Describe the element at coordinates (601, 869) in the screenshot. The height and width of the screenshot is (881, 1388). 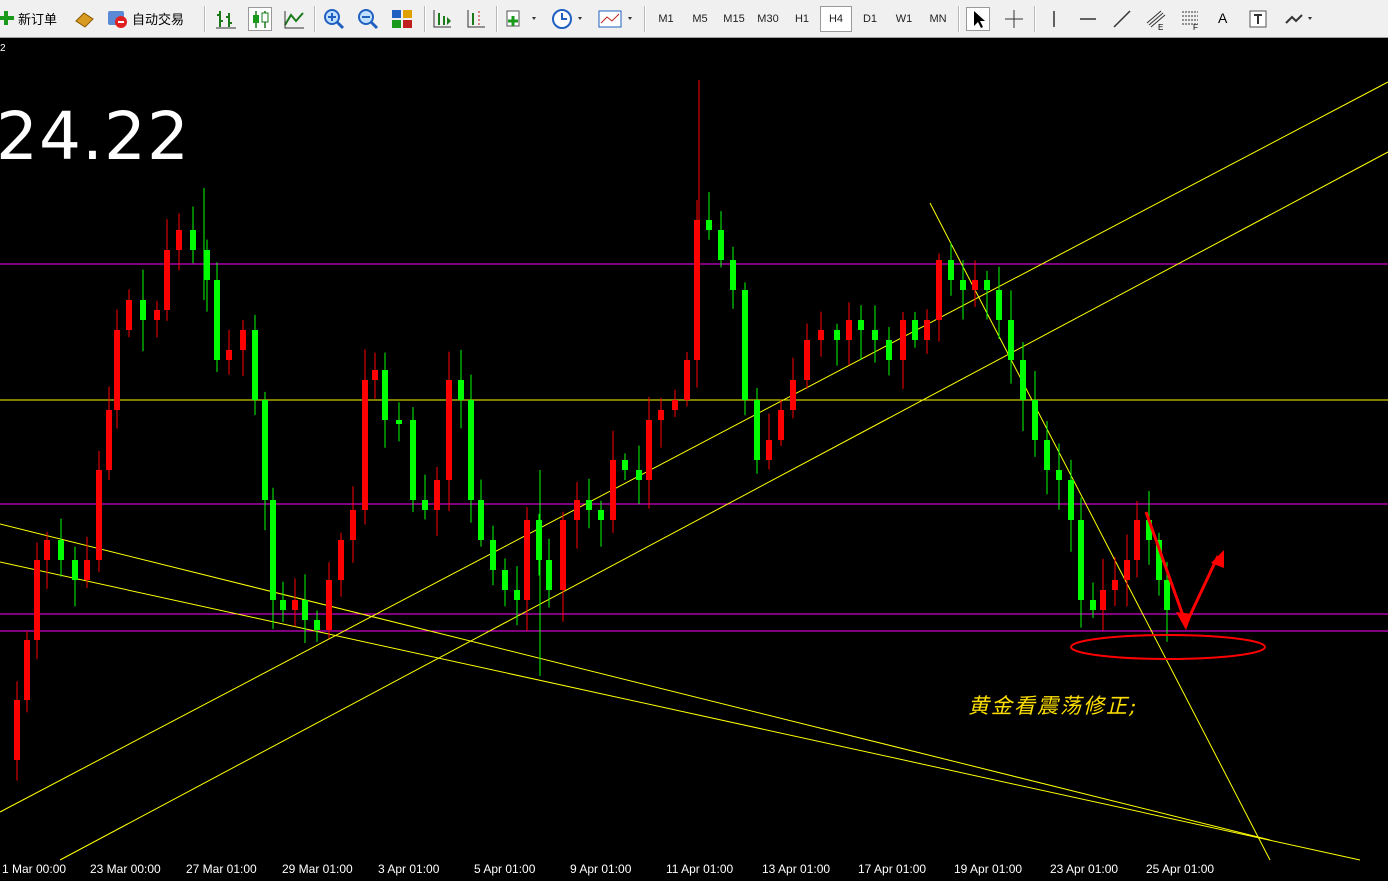
I see `x-axis-label: 9 Apr 01:00` at that location.